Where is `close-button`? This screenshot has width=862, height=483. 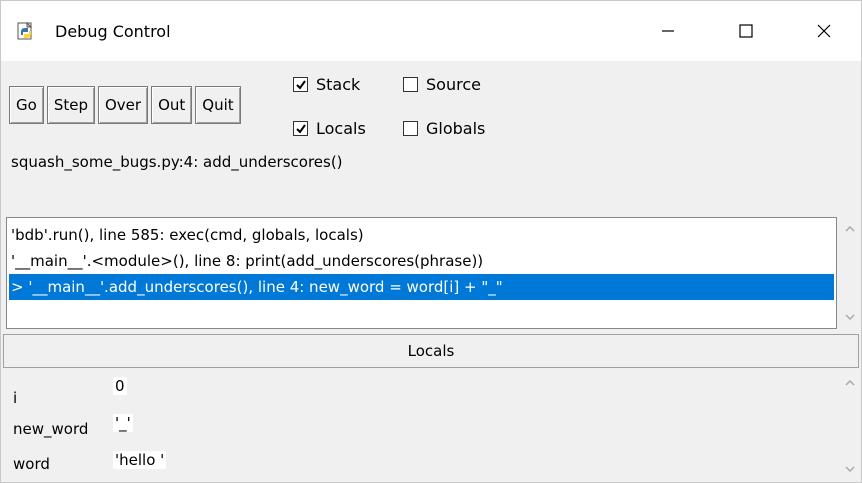
close-button is located at coordinates (824, 31).